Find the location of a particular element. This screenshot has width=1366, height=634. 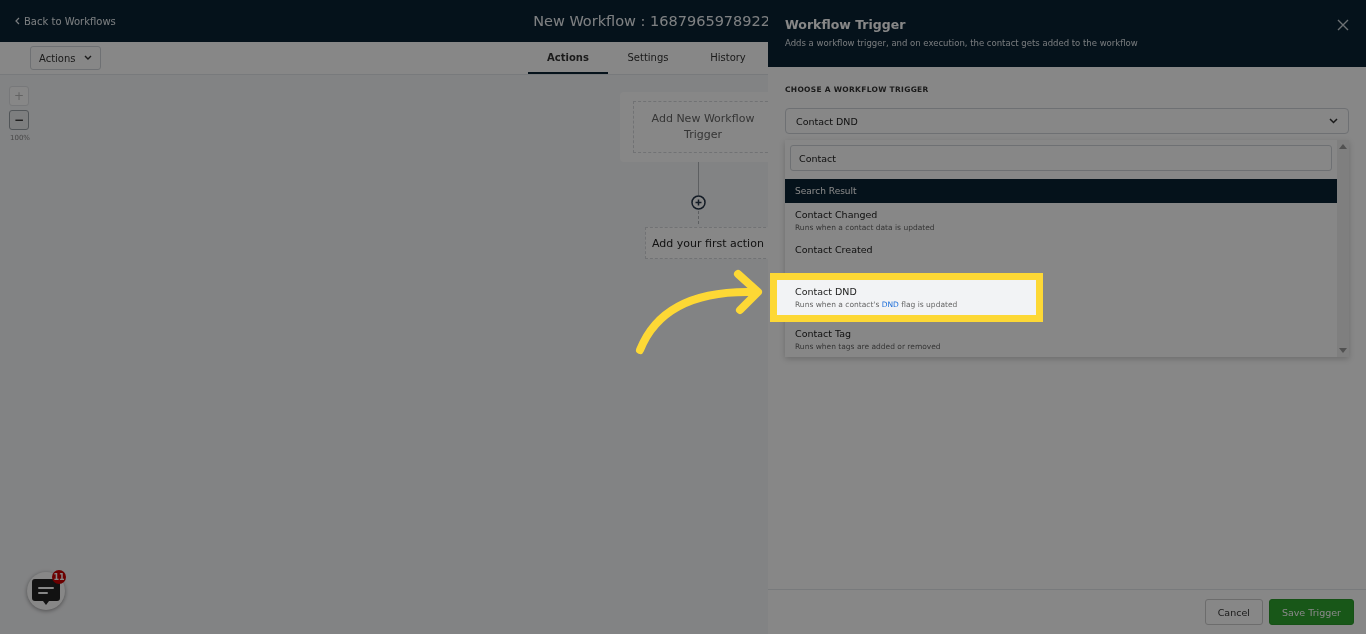

chat-button is located at coordinates (46, 591).